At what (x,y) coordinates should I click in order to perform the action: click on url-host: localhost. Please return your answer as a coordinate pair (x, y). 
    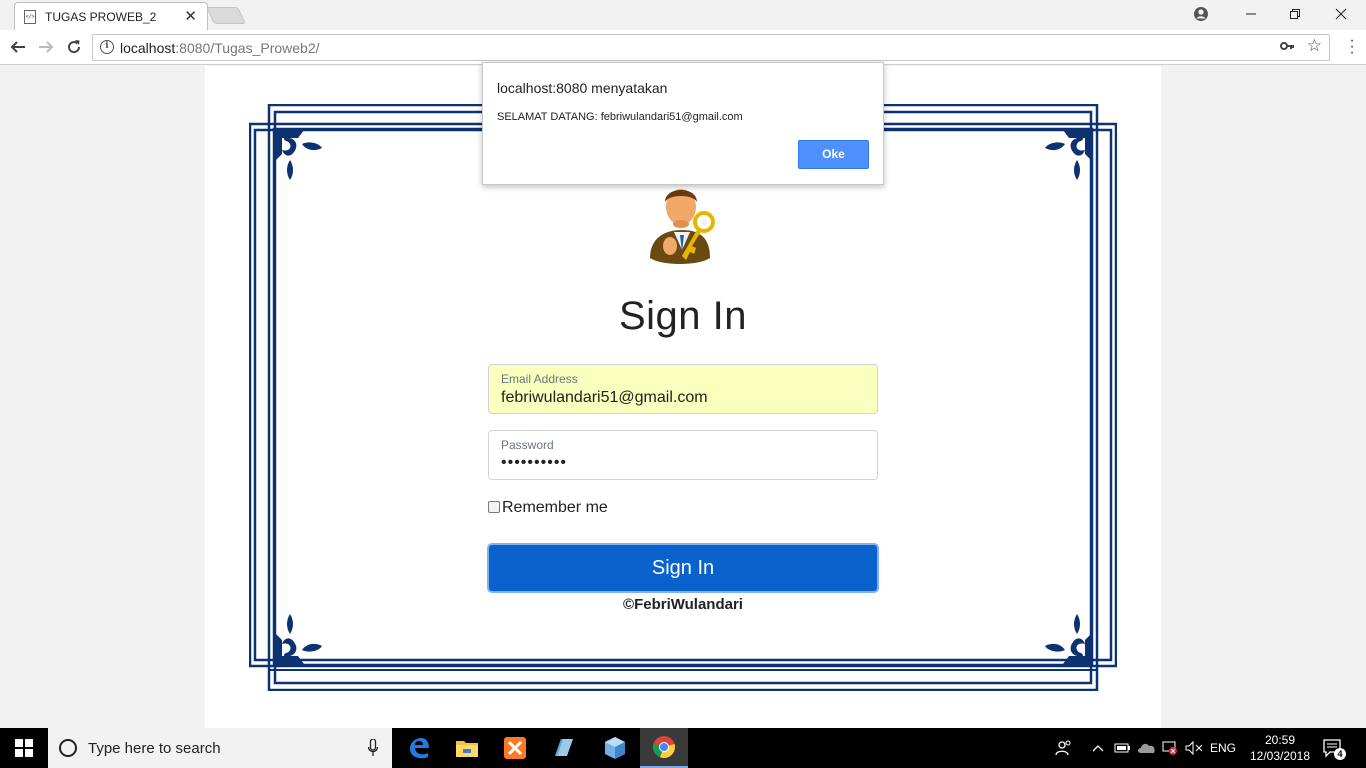
    Looking at the image, I should click on (148, 48).